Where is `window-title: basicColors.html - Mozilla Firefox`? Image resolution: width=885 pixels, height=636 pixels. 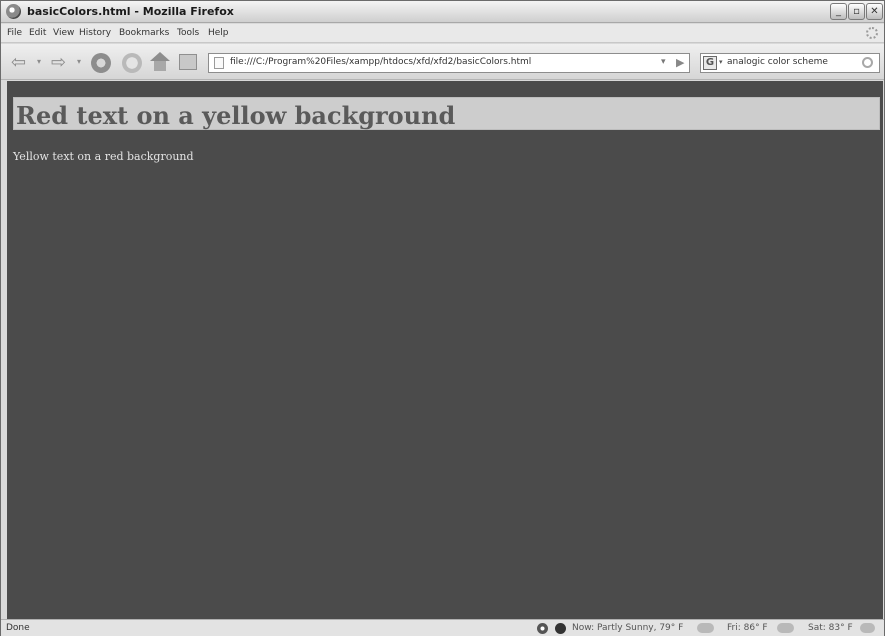
window-title: basicColors.html - Mozilla Firefox is located at coordinates (130, 11).